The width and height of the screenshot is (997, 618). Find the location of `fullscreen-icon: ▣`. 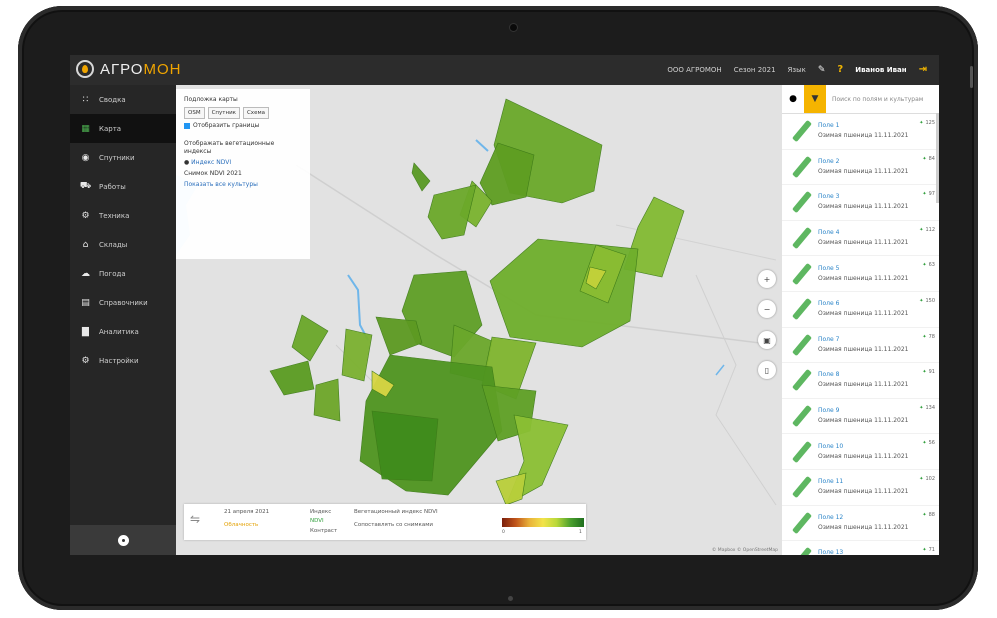

fullscreen-icon: ▣ is located at coordinates (767, 340).